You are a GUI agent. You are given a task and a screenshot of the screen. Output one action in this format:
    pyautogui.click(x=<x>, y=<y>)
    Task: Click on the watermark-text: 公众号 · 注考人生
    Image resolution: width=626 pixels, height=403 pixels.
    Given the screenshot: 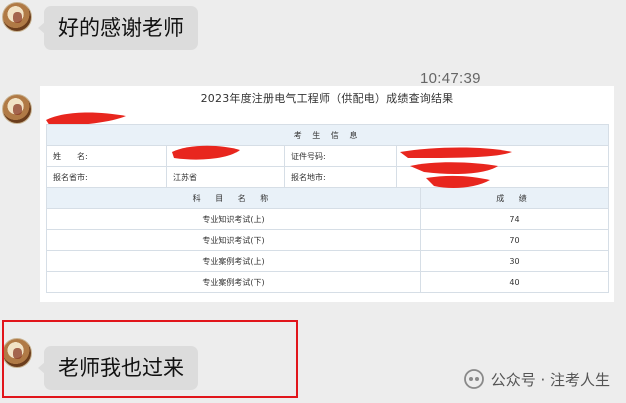 What is the action you would take?
    pyautogui.click(x=550, y=379)
    